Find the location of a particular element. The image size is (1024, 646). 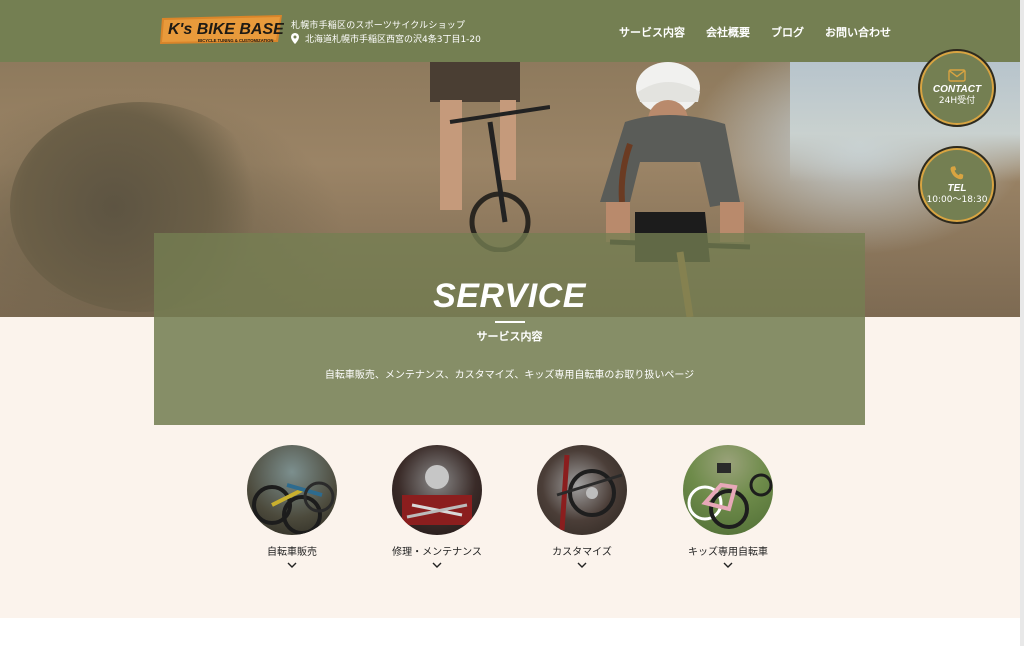

category-bike-sales: 自転車販売 is located at coordinates (292, 506).